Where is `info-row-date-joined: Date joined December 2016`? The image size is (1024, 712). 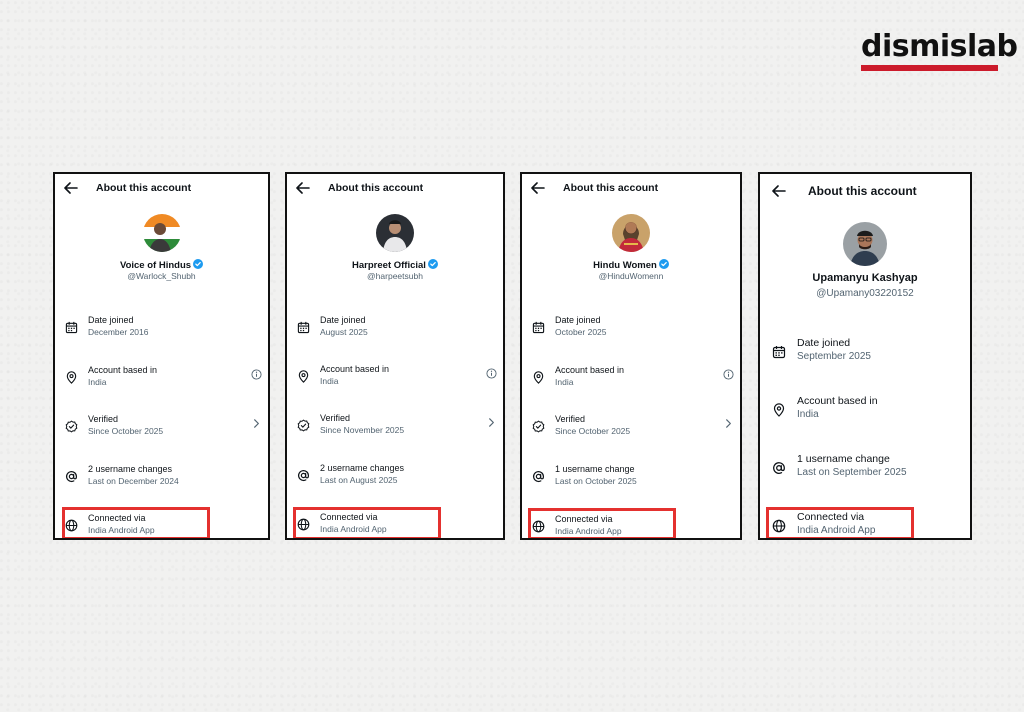 info-row-date-joined: Date joined December 2016 is located at coordinates (161, 330).